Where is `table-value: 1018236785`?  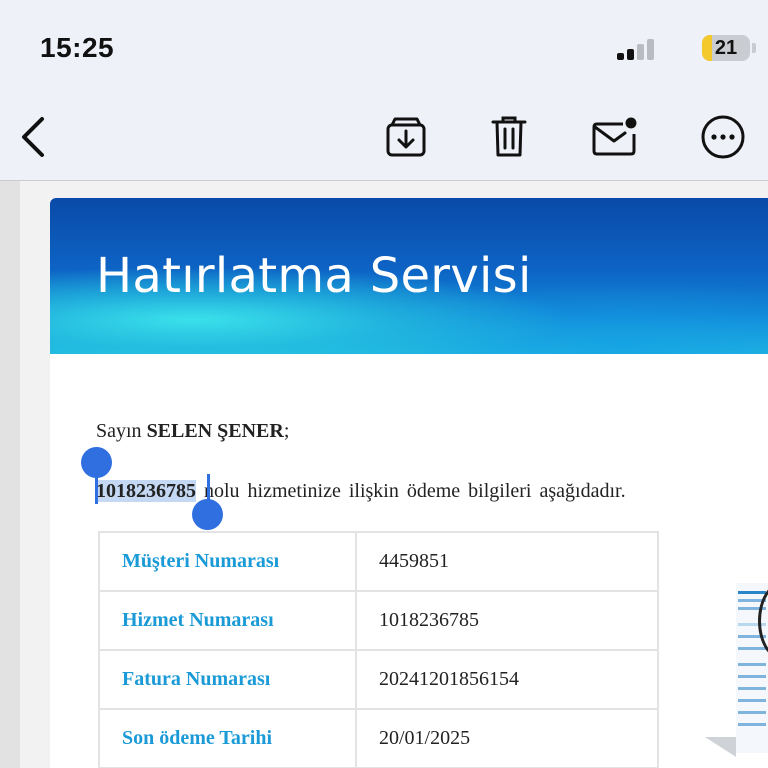
table-value: 1018236785 is located at coordinates (507, 620).